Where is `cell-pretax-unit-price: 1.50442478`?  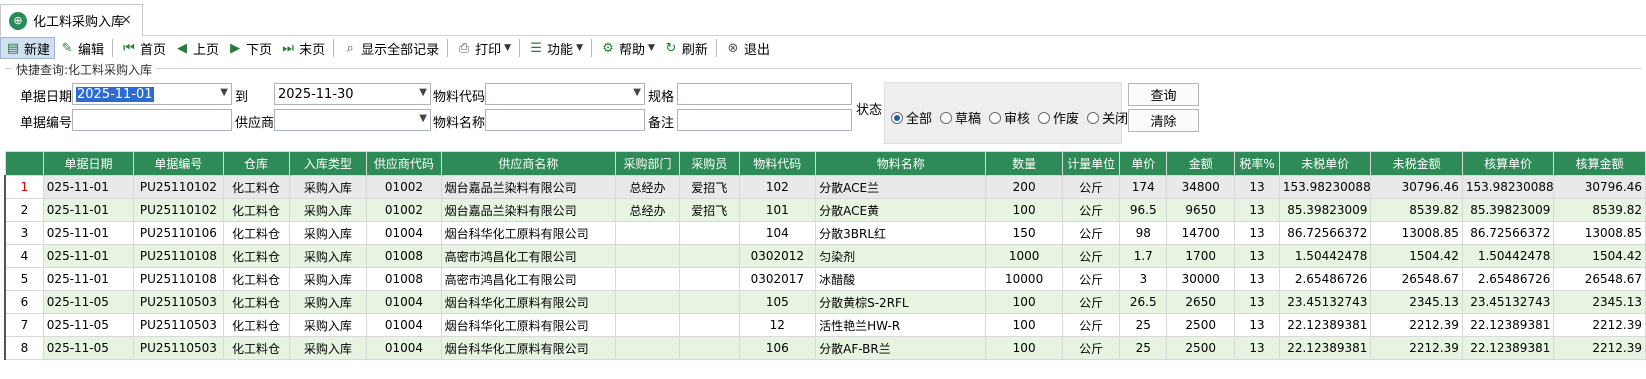 cell-pretax-unit-price: 1.50442478 is located at coordinates (1325, 256).